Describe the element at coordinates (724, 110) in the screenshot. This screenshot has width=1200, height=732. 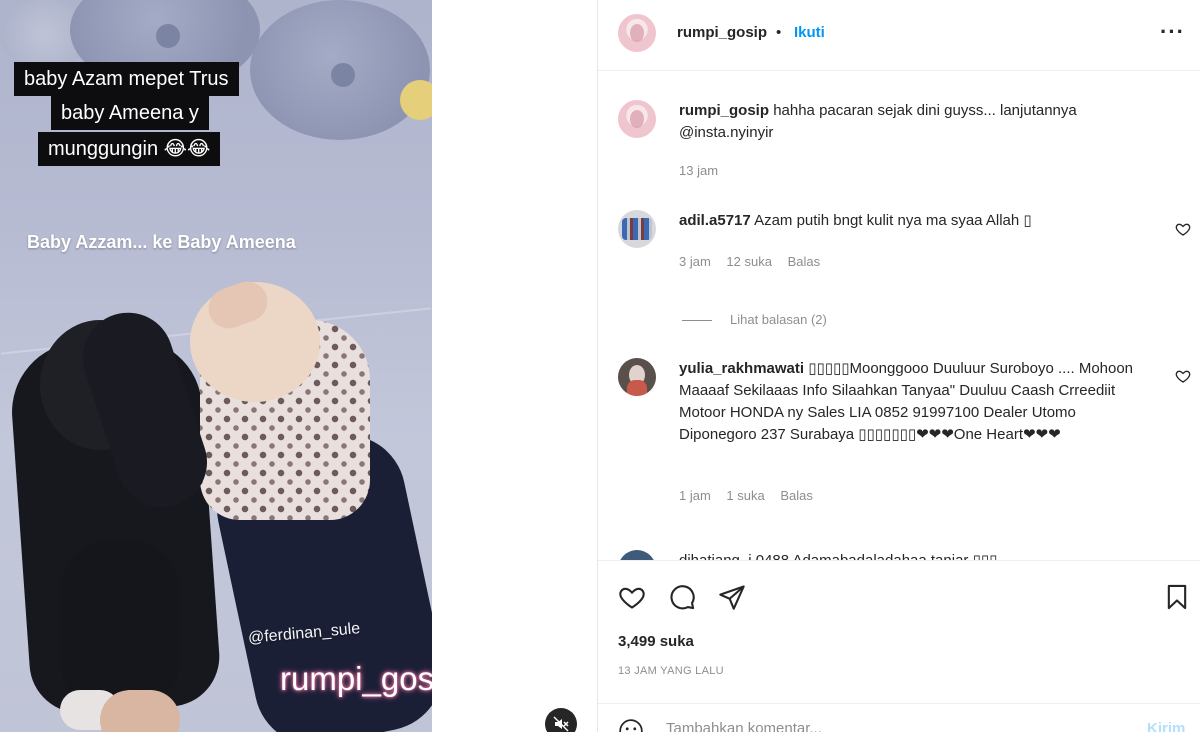
I see `caption-username: rumpi_gosip` at that location.